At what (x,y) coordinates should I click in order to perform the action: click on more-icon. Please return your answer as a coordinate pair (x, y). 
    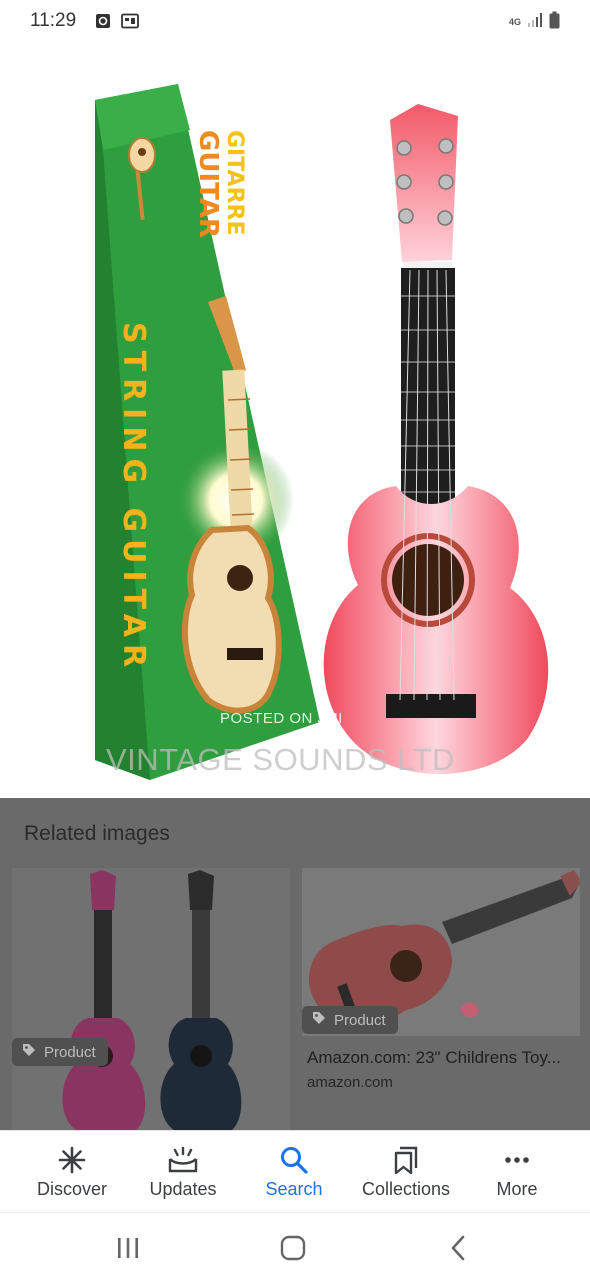
    Looking at the image, I should click on (517, 1160).